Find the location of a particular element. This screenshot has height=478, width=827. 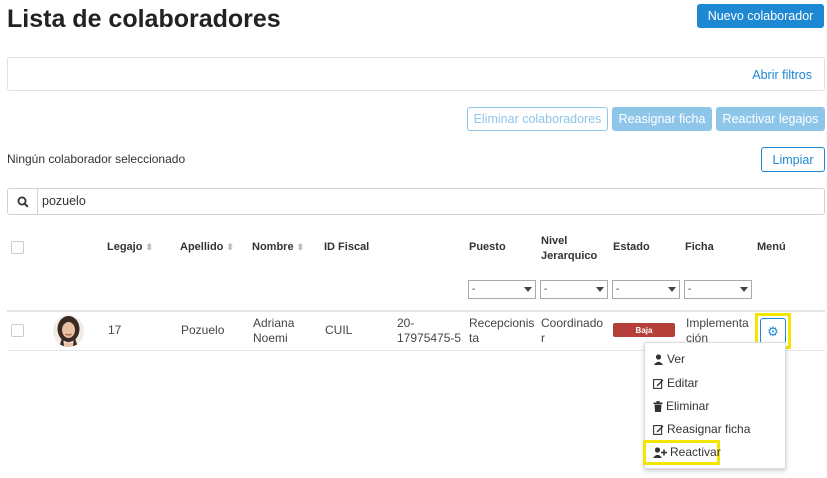

open-filters-link: Abrir filtros is located at coordinates (782, 75).